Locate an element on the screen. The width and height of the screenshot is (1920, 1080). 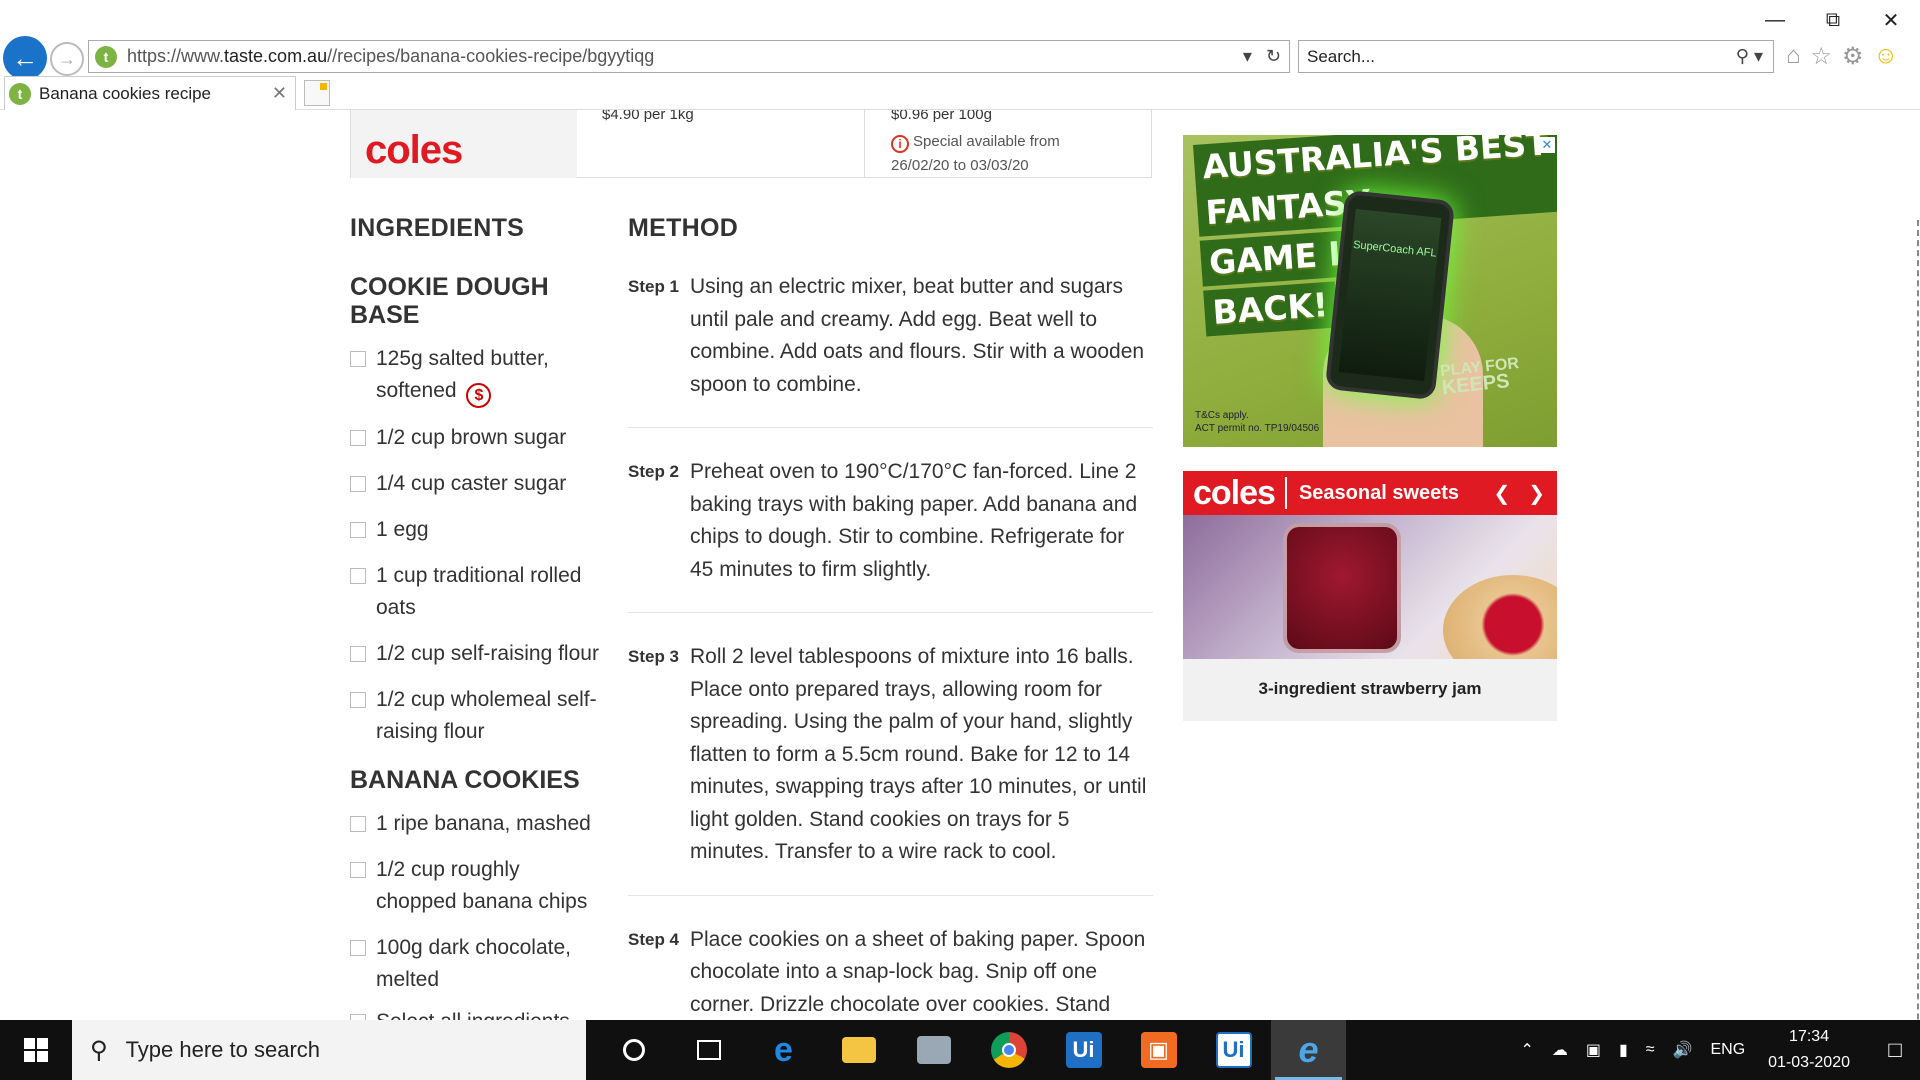
browser-search-input: Search... ⚲ ▾ is located at coordinates (1536, 56).